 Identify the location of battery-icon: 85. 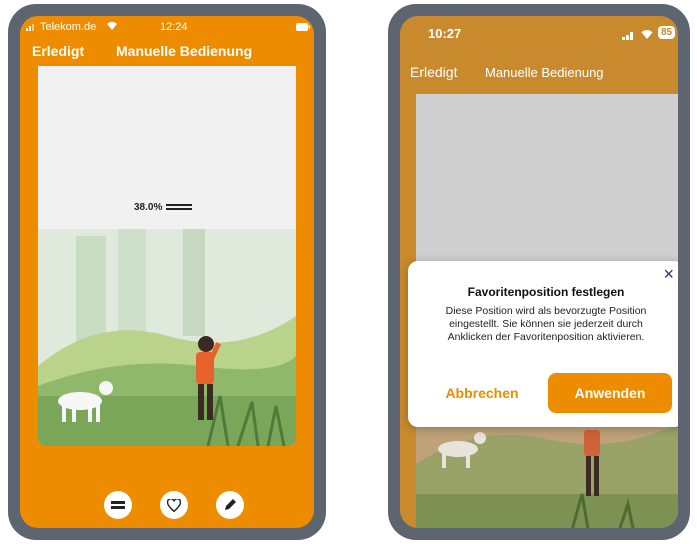
(667, 32).